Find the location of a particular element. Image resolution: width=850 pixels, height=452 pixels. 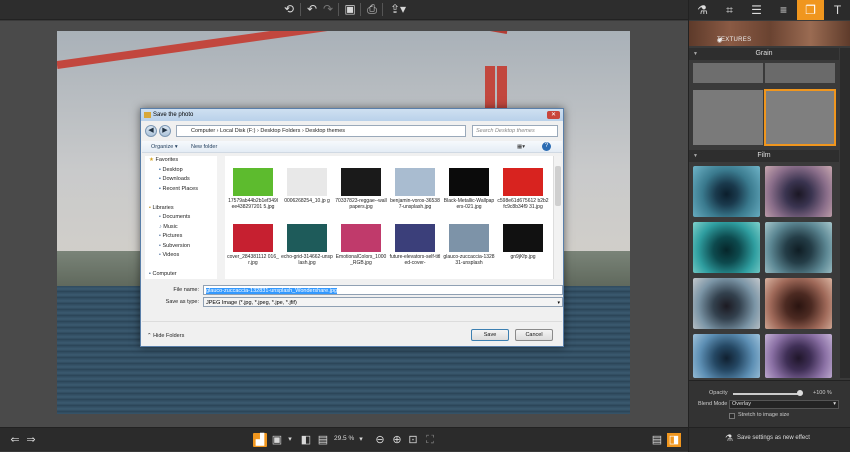

redo-icon: ↷ is located at coordinates (328, 9).